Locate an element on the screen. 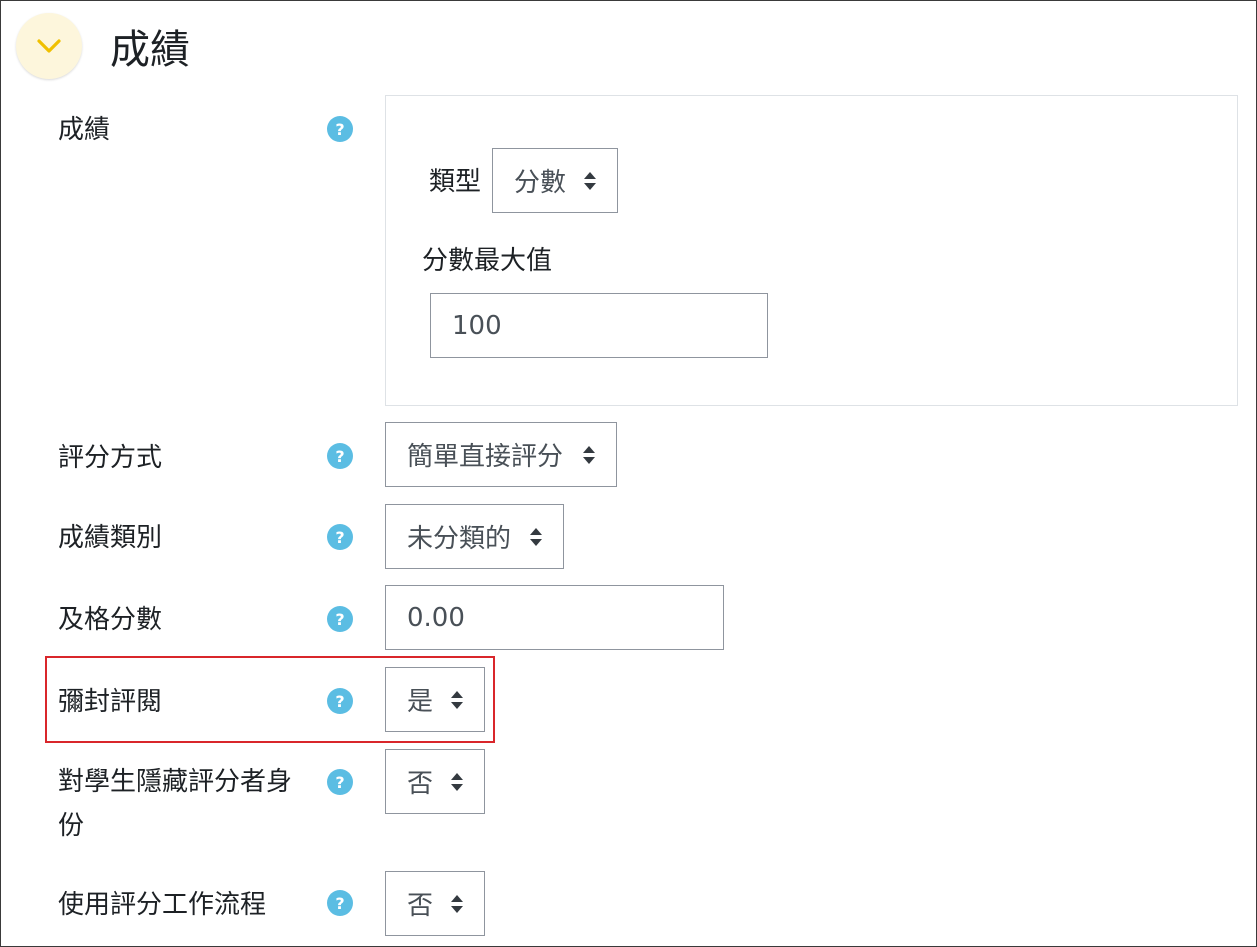 The image size is (1257, 947). marking-workflow-label: 使用評分工作流程 is located at coordinates (162, 905).